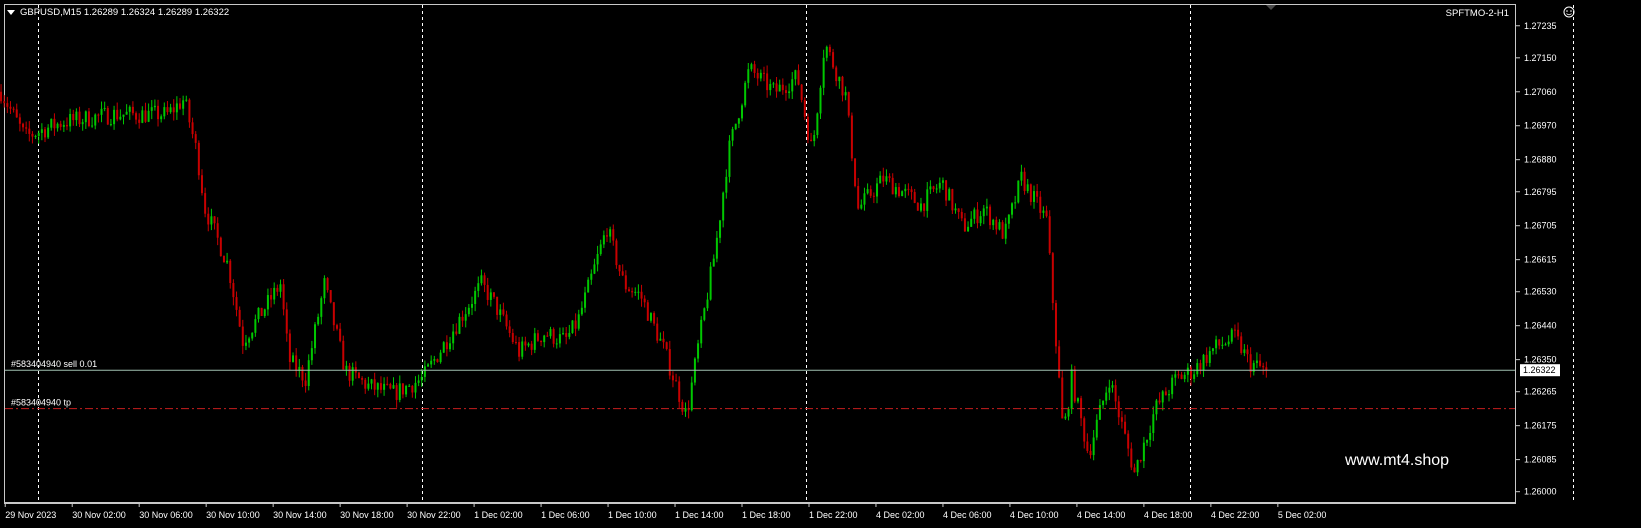  What do you see at coordinates (41, 403) in the screenshot?
I see `take-profit-label: #583404940 tp` at bounding box center [41, 403].